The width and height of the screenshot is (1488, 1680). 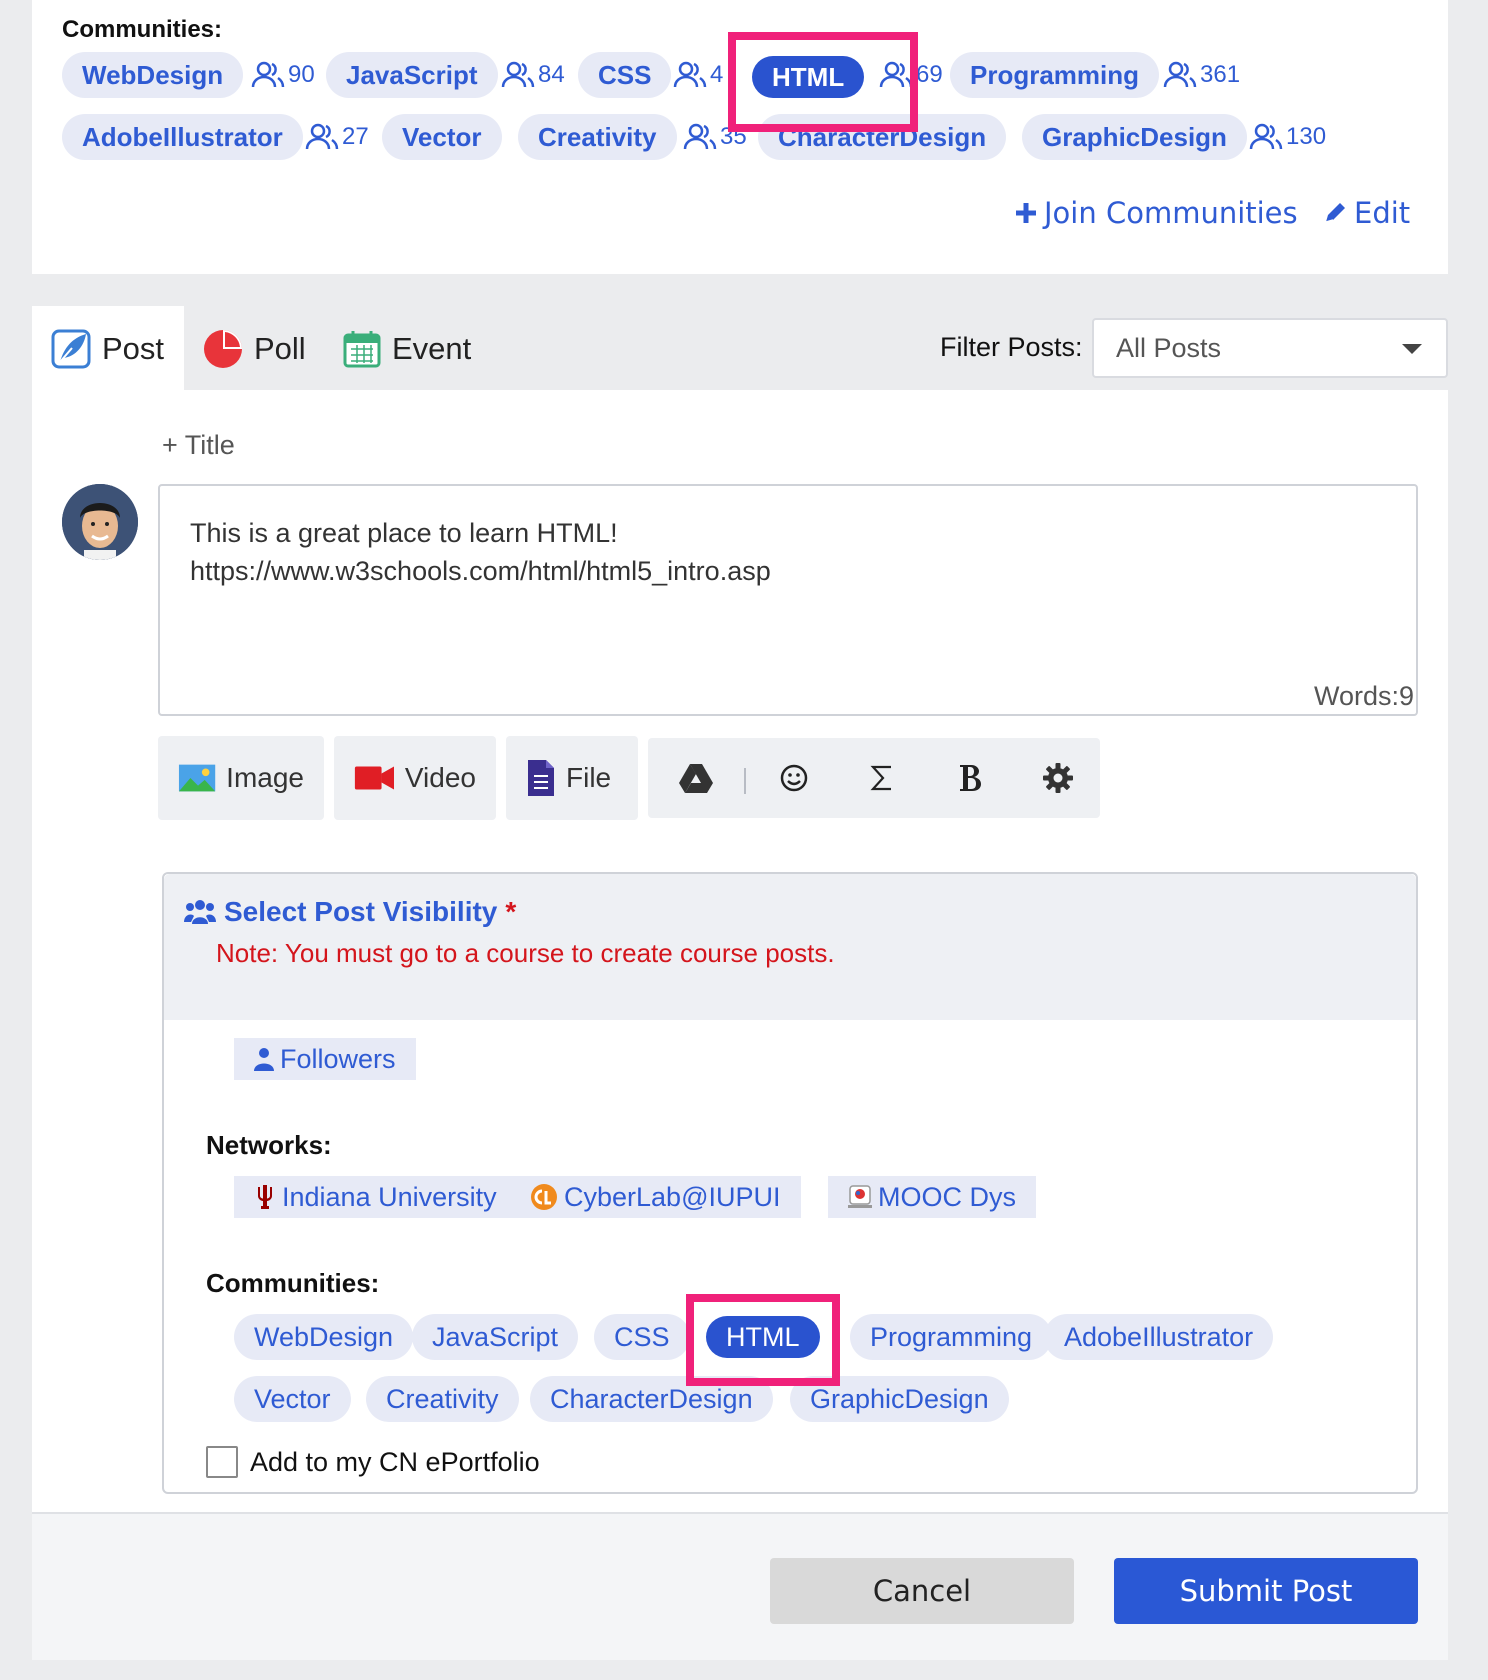 What do you see at coordinates (269, 1145) in the screenshot?
I see `networks-label: Networks:` at bounding box center [269, 1145].